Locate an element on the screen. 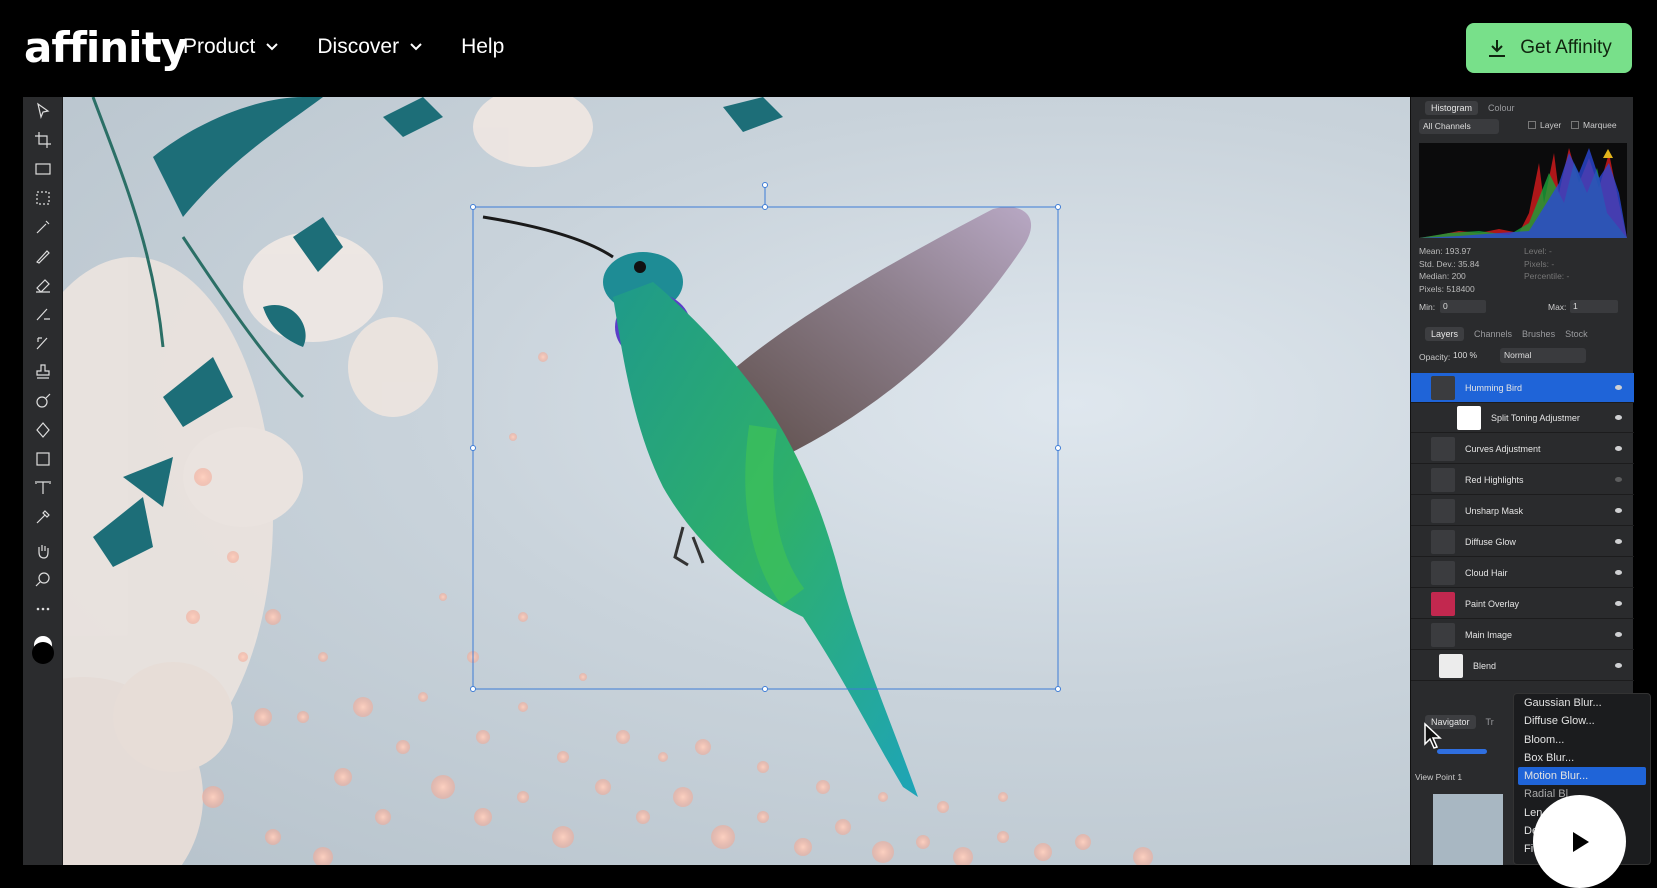 This screenshot has height=888, width=1657. layer-checkbox is located at coordinates (1532, 125).